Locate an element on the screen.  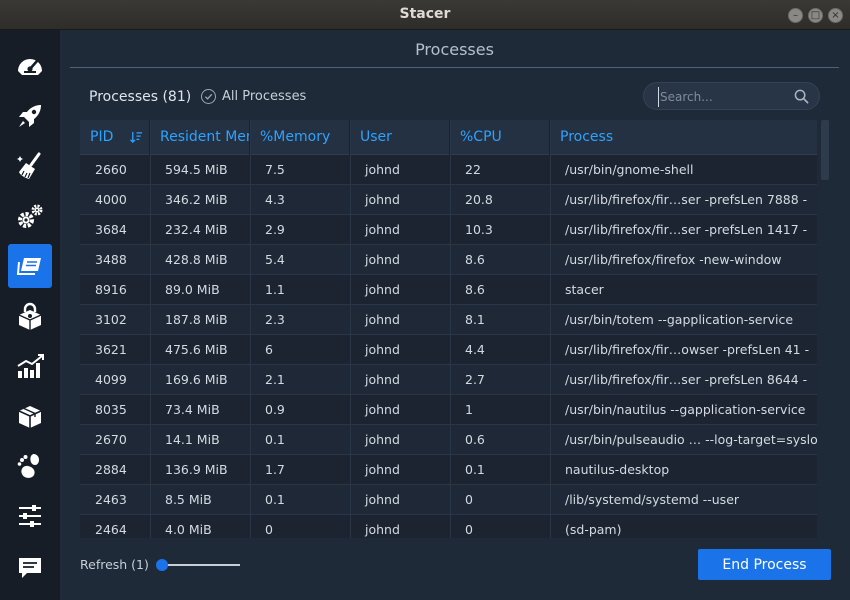
resident-memory-cell: 89.0 MiB is located at coordinates (192, 289).